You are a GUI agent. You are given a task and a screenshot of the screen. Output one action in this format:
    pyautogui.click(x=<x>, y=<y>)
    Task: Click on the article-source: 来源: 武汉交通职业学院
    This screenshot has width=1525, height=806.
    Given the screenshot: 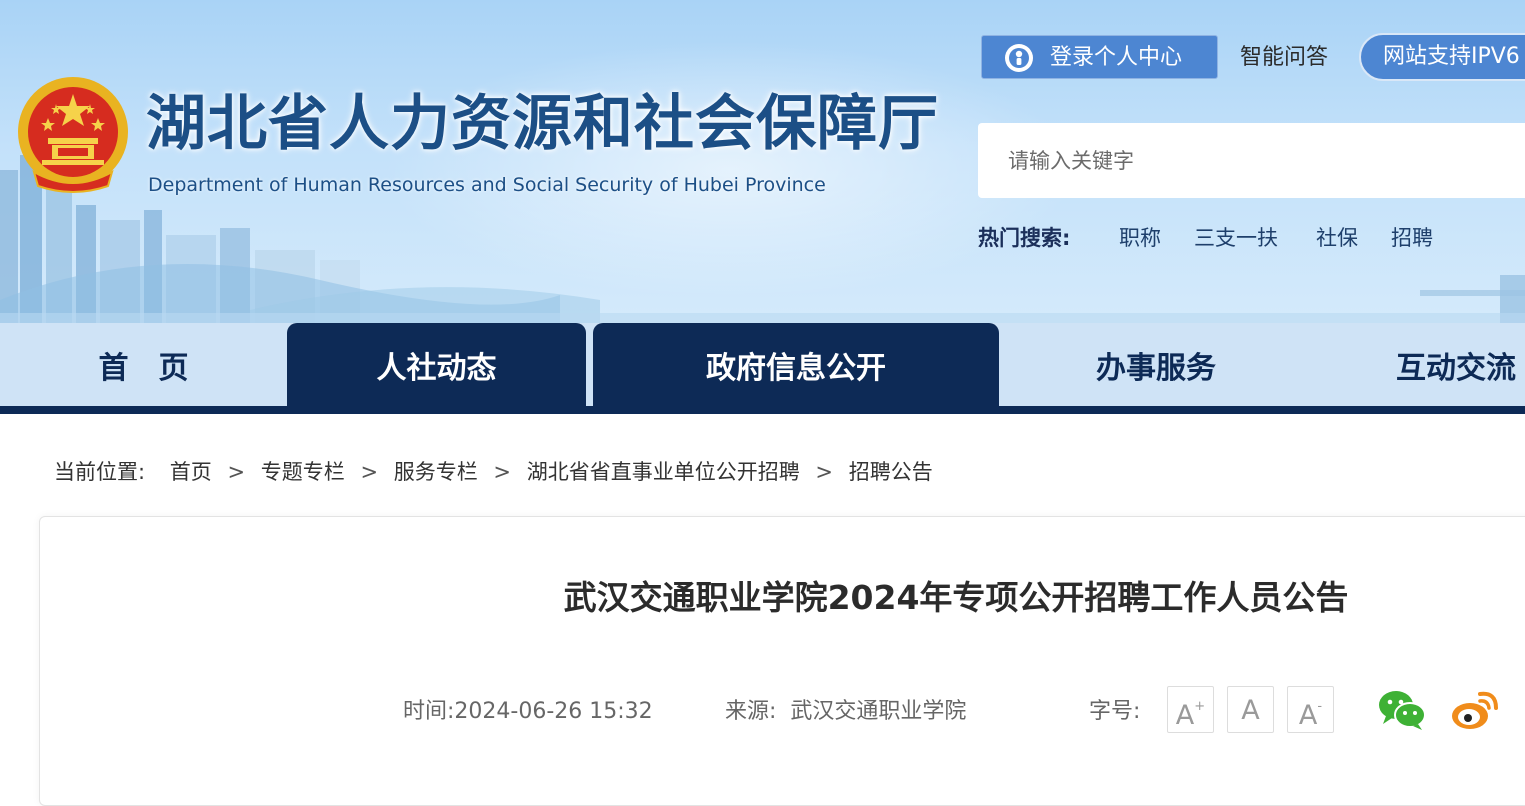 What is the action you would take?
    pyautogui.click(x=845, y=712)
    